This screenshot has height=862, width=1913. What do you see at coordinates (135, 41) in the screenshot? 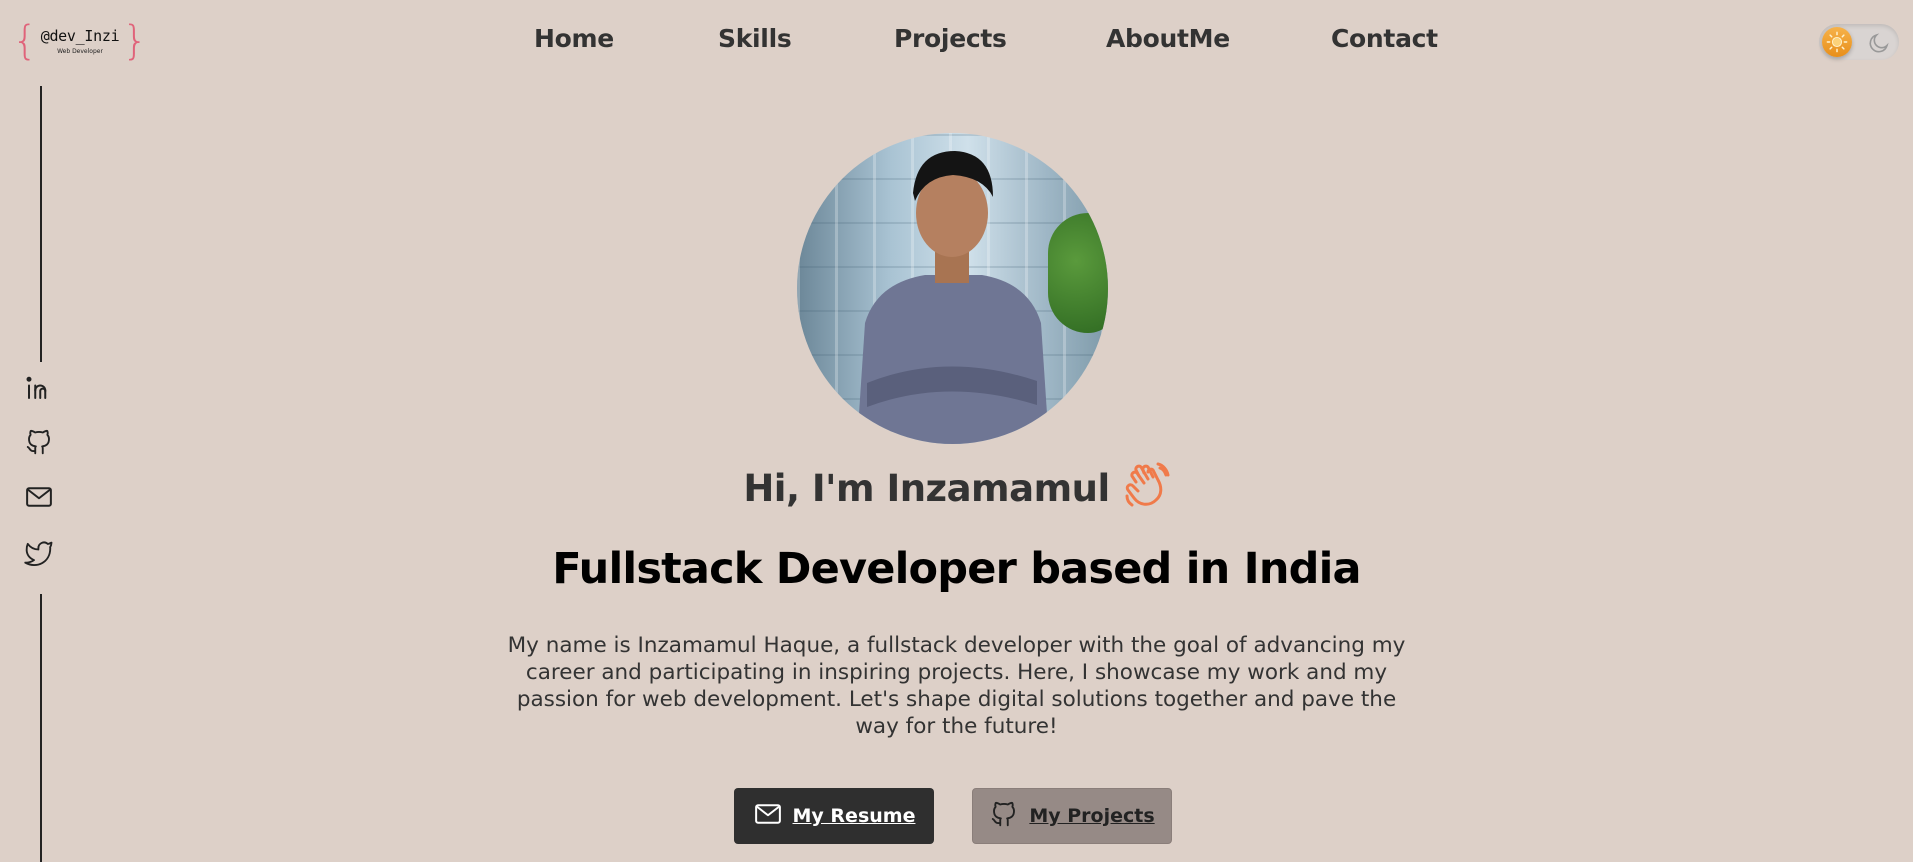
I see `logo-brace-right: }` at bounding box center [135, 41].